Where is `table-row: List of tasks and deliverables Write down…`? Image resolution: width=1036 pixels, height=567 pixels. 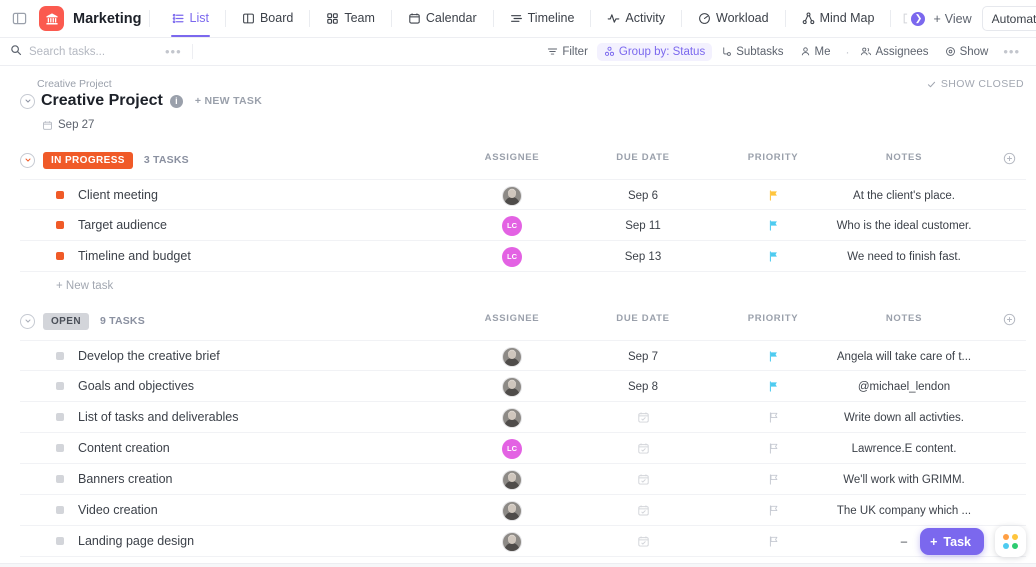 table-row: List of tasks and deliverables Write down… is located at coordinates (523, 417).